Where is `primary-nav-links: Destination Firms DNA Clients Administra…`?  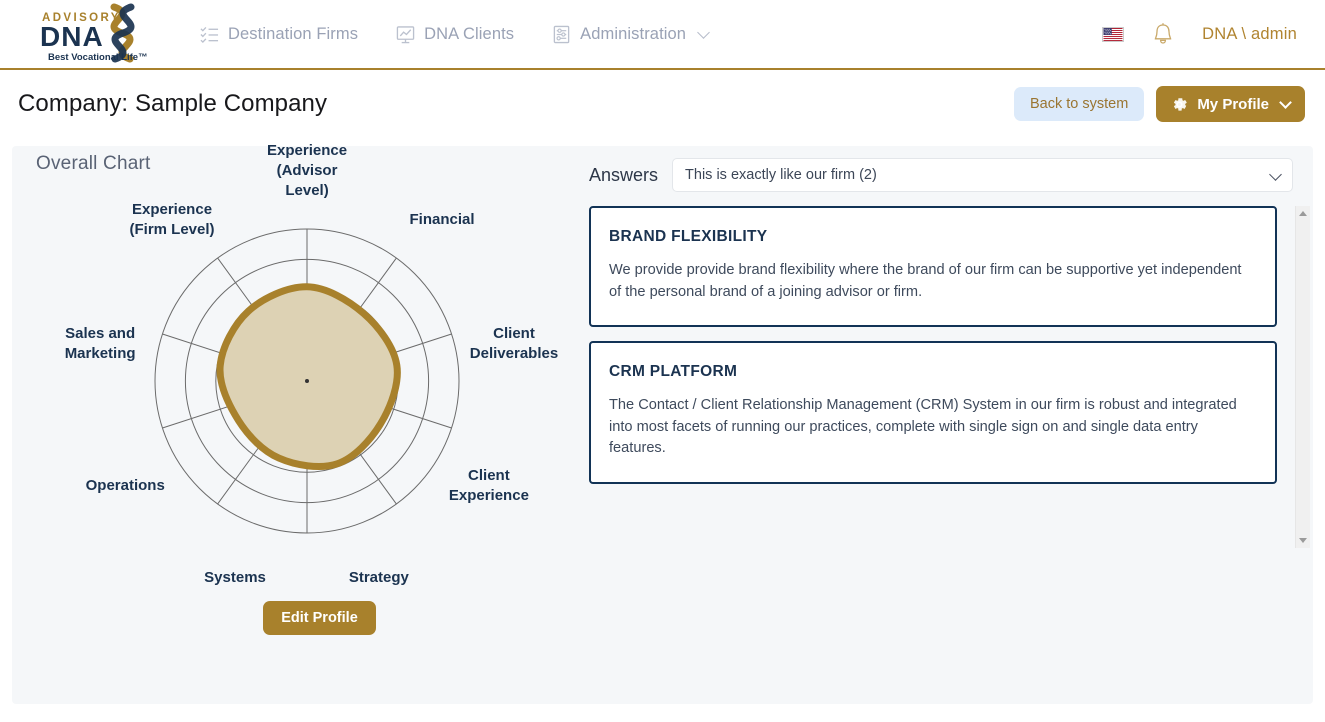
primary-nav-links: Destination Firms DNA Clients Administra… is located at coordinates (455, 34).